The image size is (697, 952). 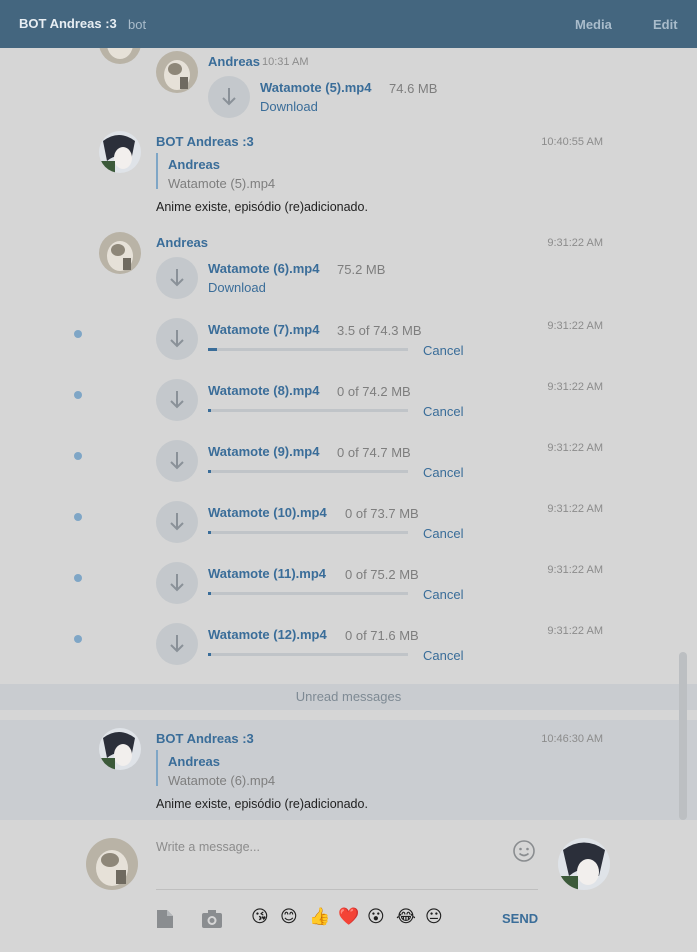 What do you see at coordinates (289, 917) in the screenshot?
I see `emoji-smile: 😊` at bounding box center [289, 917].